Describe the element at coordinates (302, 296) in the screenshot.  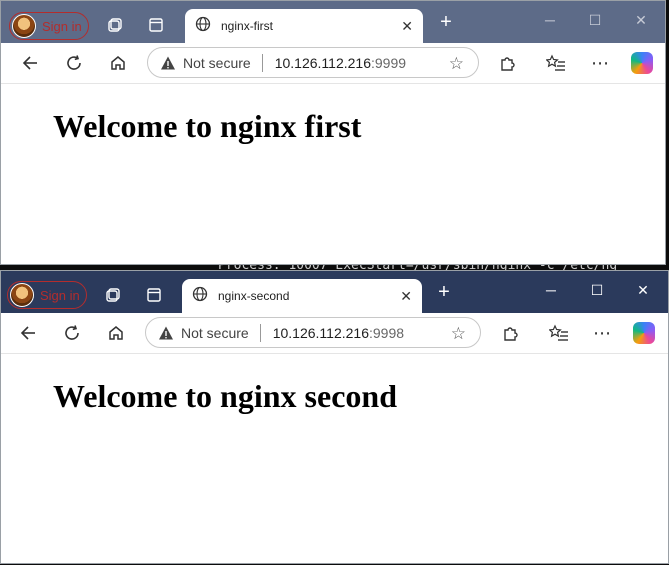
I see `tab-nginx-second: nginx-second ✕` at that location.